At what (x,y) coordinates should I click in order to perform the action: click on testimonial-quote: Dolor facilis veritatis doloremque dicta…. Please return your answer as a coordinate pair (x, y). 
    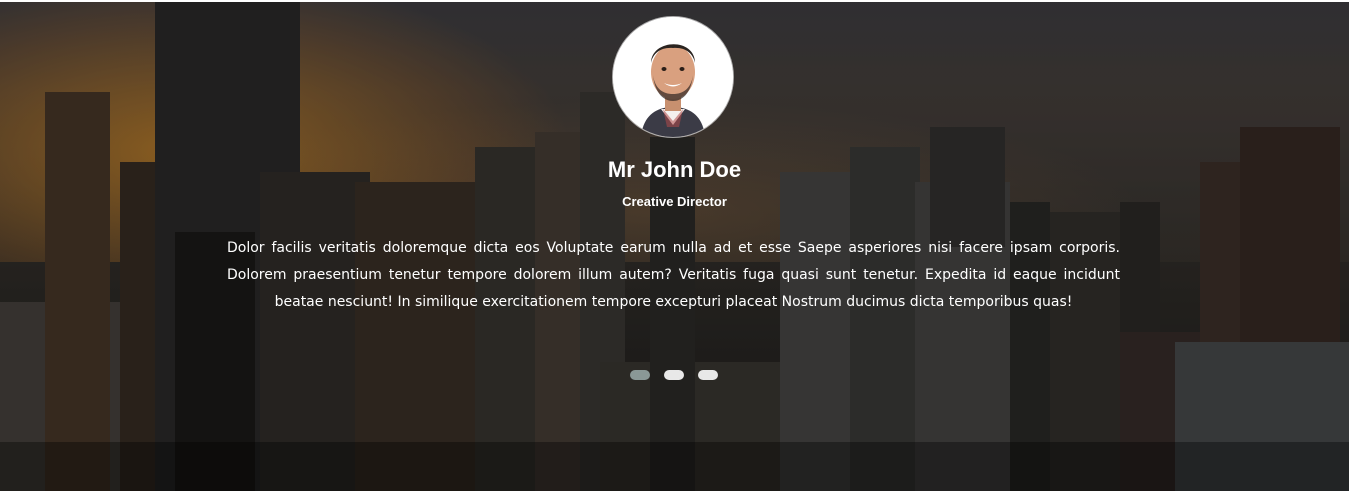
    Looking at the image, I should click on (673, 275).